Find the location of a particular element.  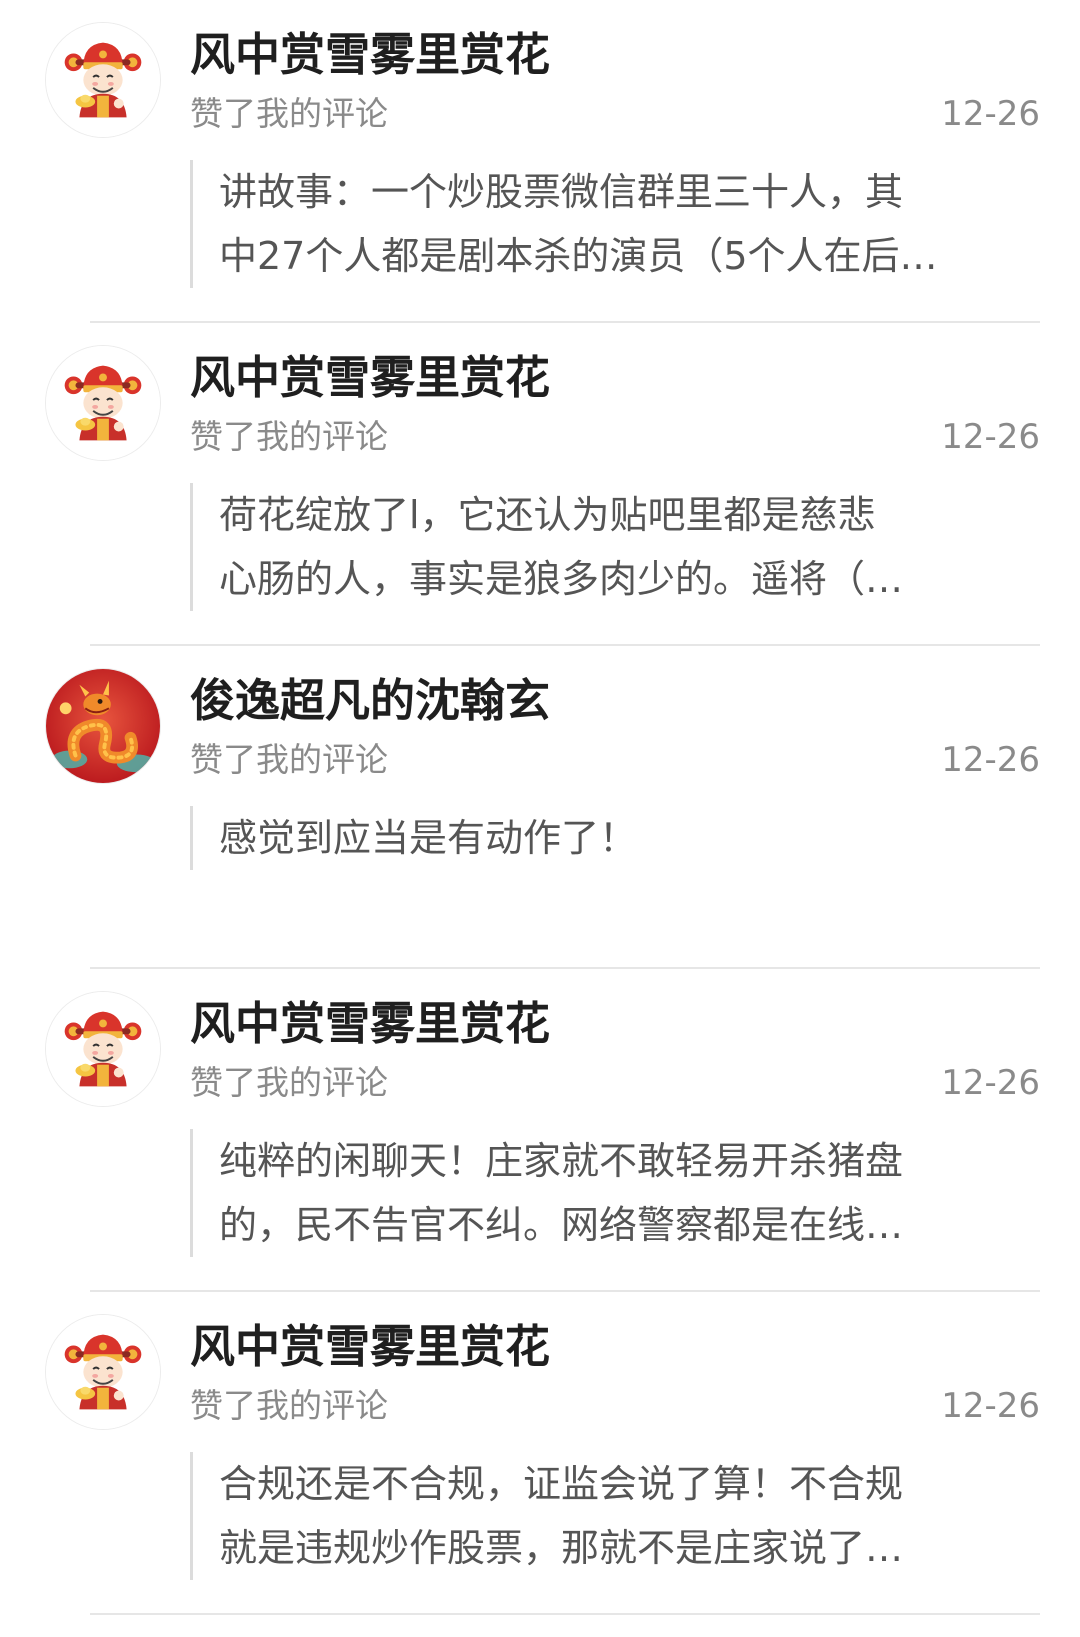

quoted-comment: 感觉到应当是有动作了！ is located at coordinates (605, 838).